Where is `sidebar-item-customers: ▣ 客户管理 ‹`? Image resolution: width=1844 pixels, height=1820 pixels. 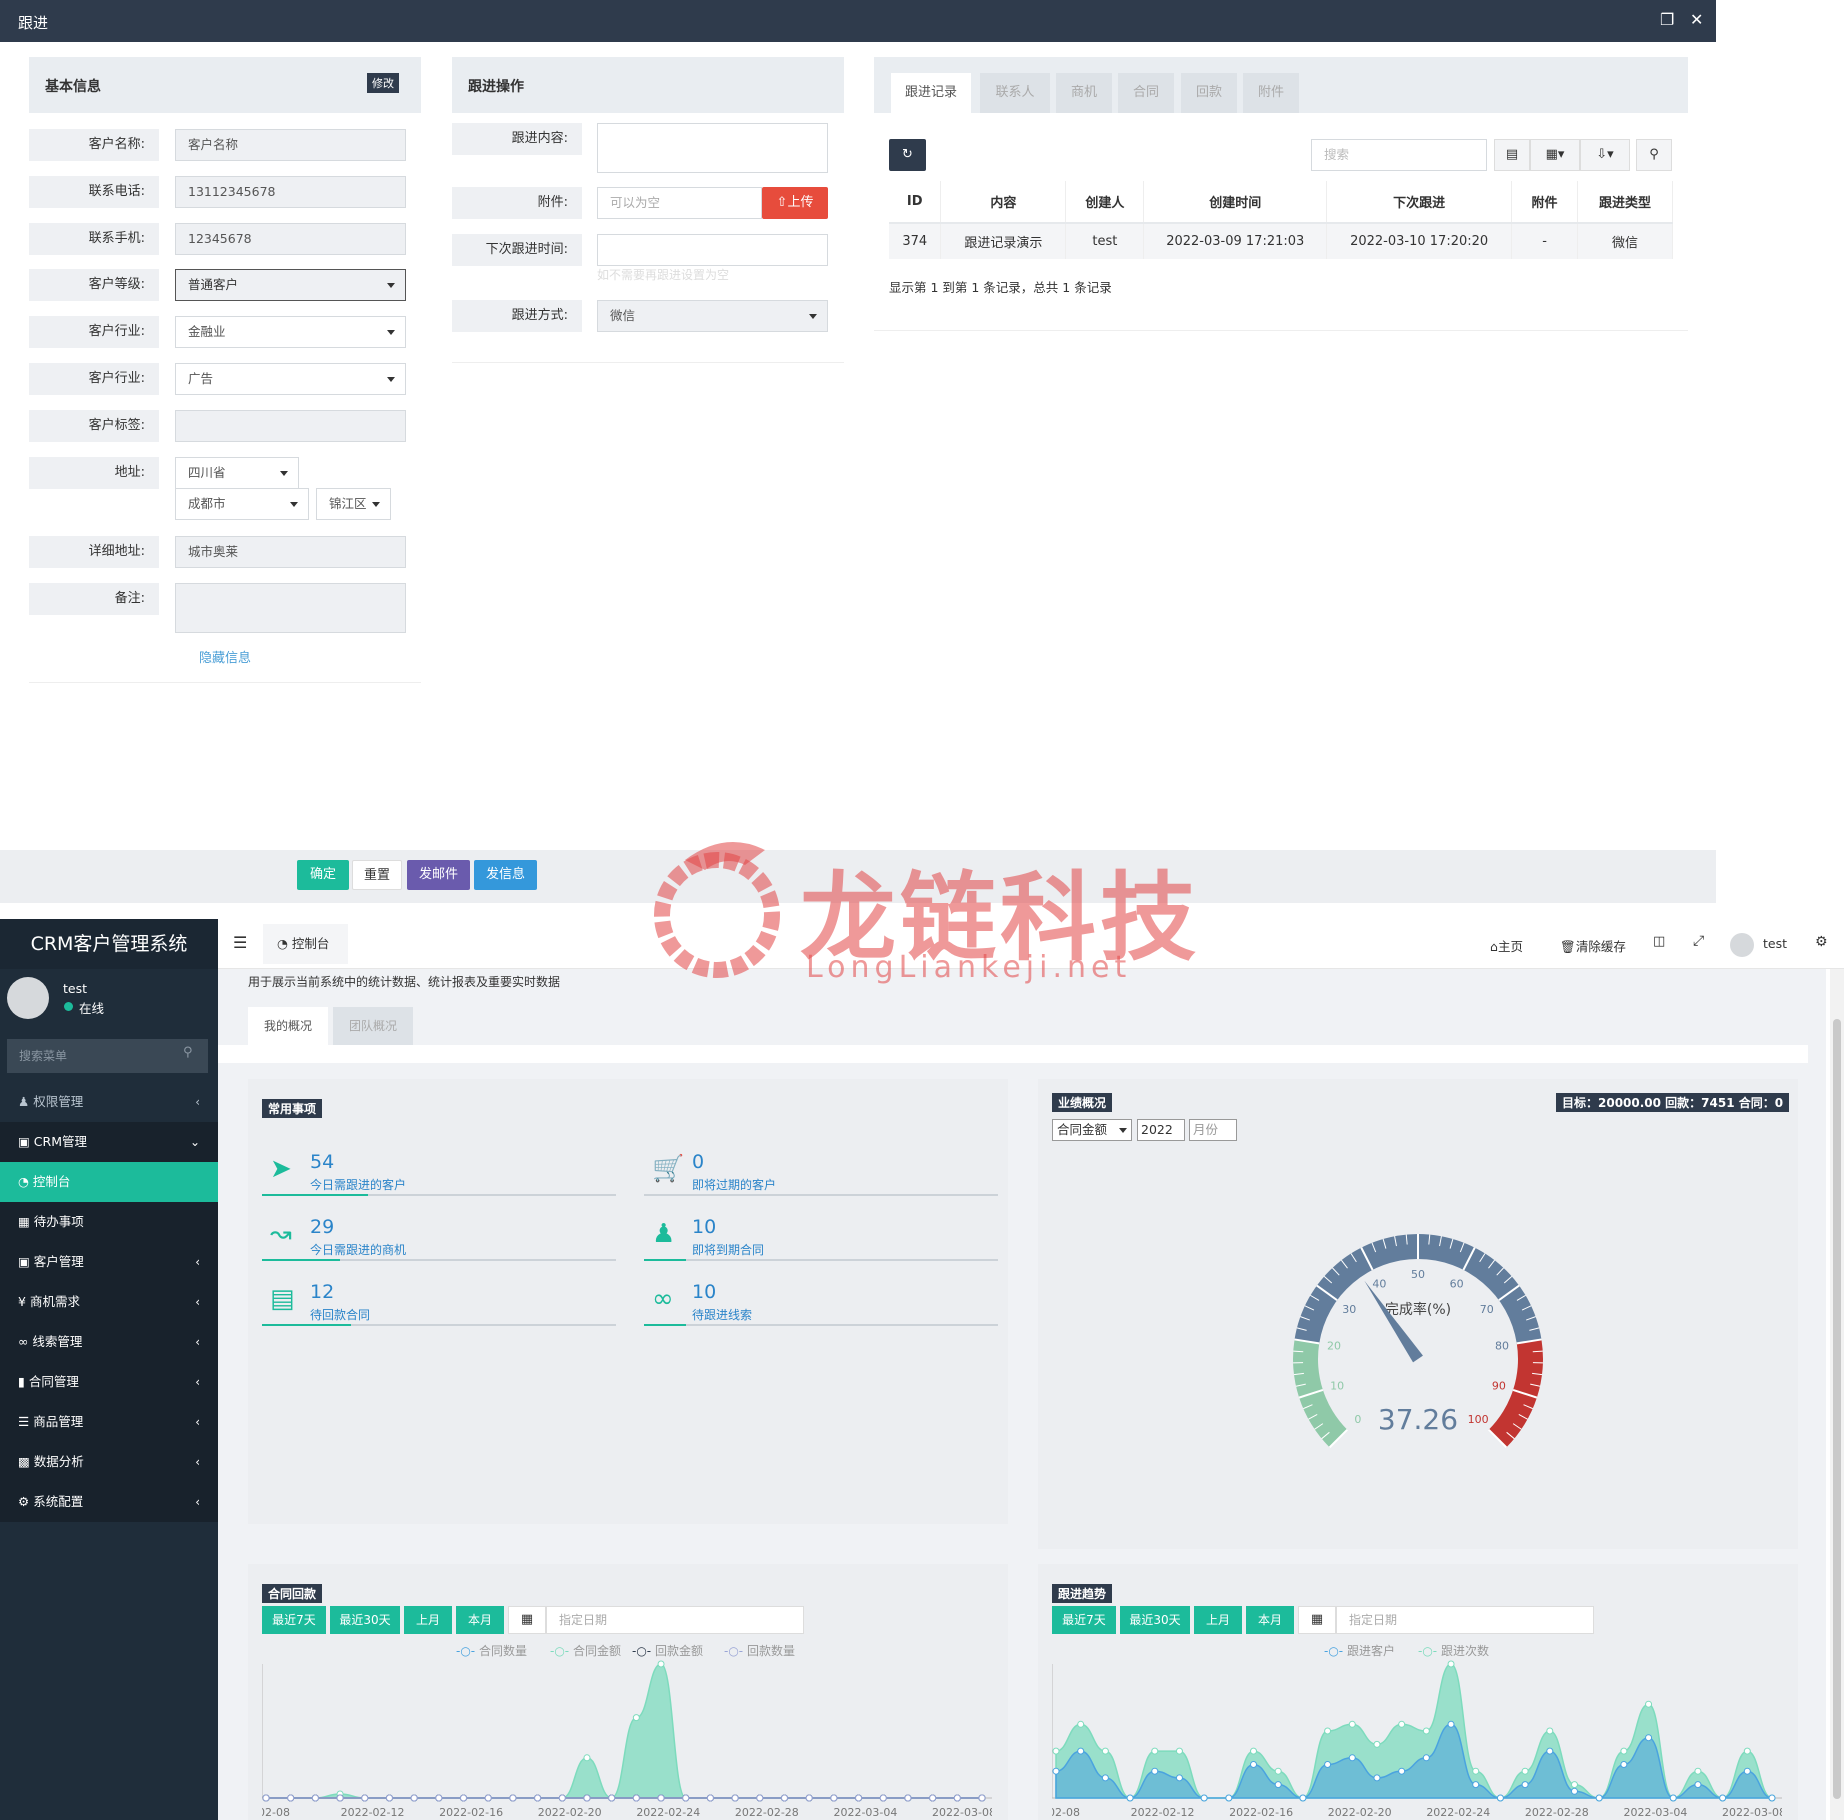 sidebar-item-customers: ▣ 客户管理 ‹ is located at coordinates (109, 1262).